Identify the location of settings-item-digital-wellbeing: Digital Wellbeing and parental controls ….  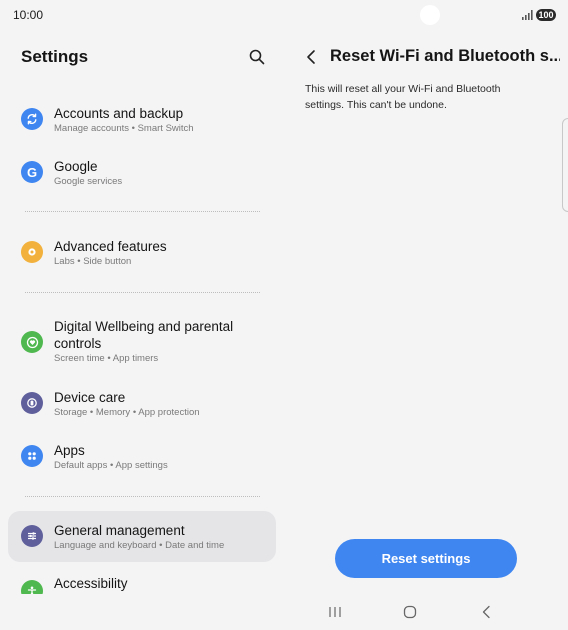
(142, 343).